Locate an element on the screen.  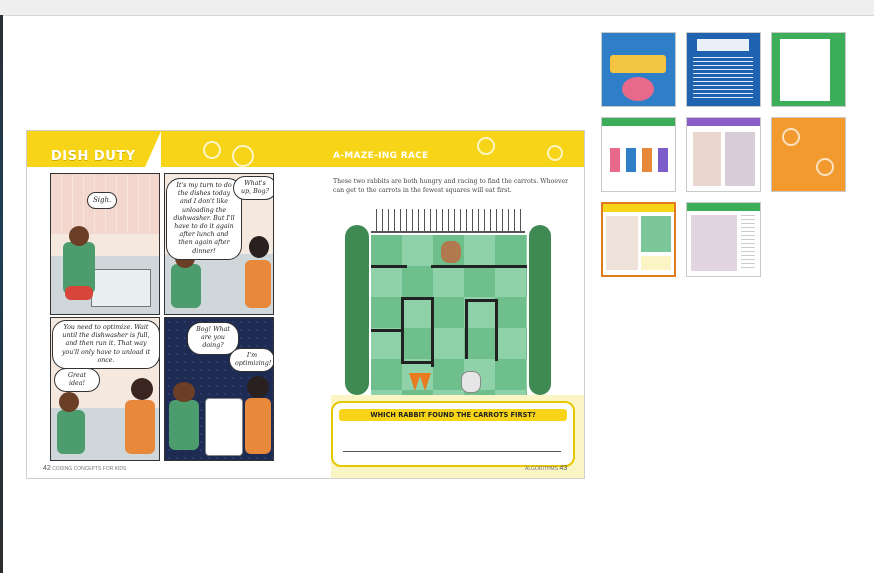
right-footer: ALGORITHMS 43 is located at coordinates (546, 468).